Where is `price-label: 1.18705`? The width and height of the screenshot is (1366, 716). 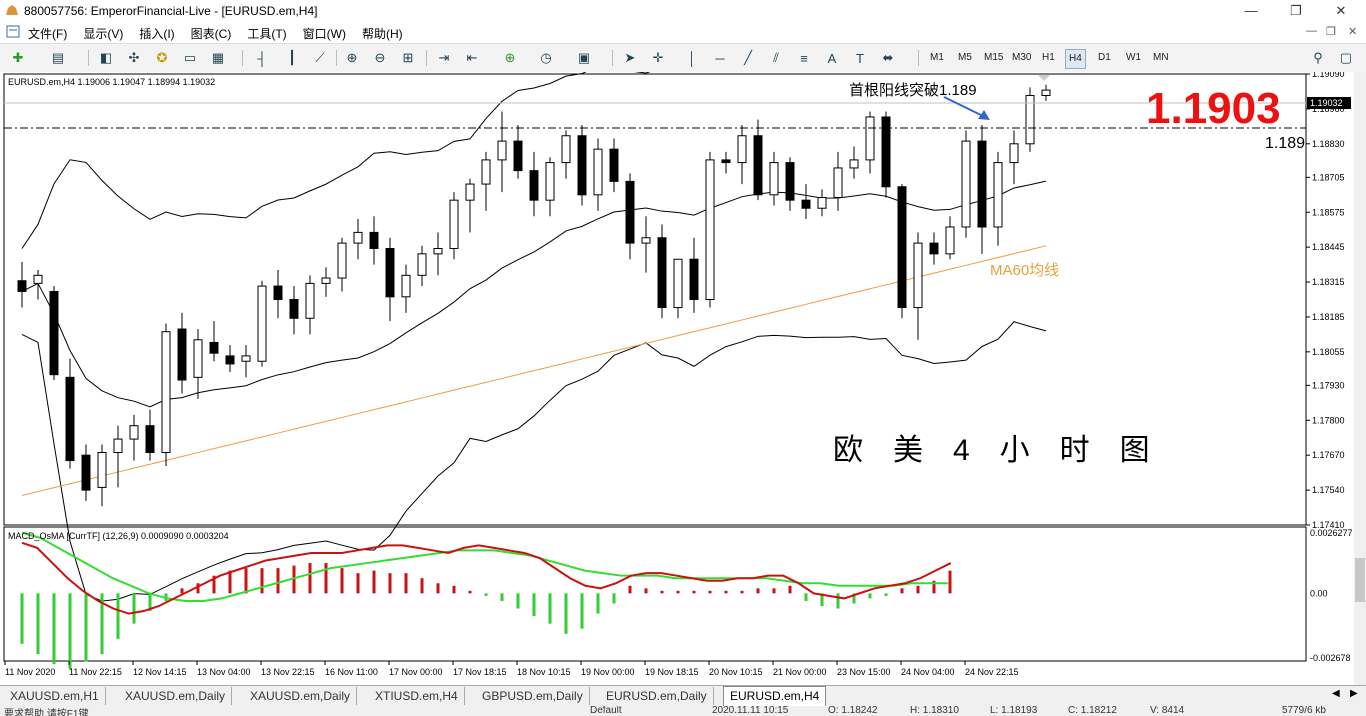
price-label: 1.18705 is located at coordinates (1328, 177).